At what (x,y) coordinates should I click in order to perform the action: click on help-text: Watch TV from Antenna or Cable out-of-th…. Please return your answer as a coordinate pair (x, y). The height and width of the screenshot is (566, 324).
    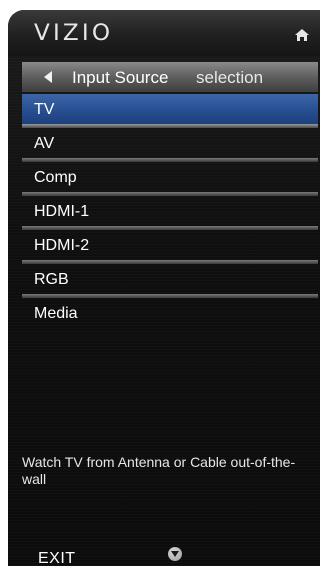
    Looking at the image, I should click on (159, 470).